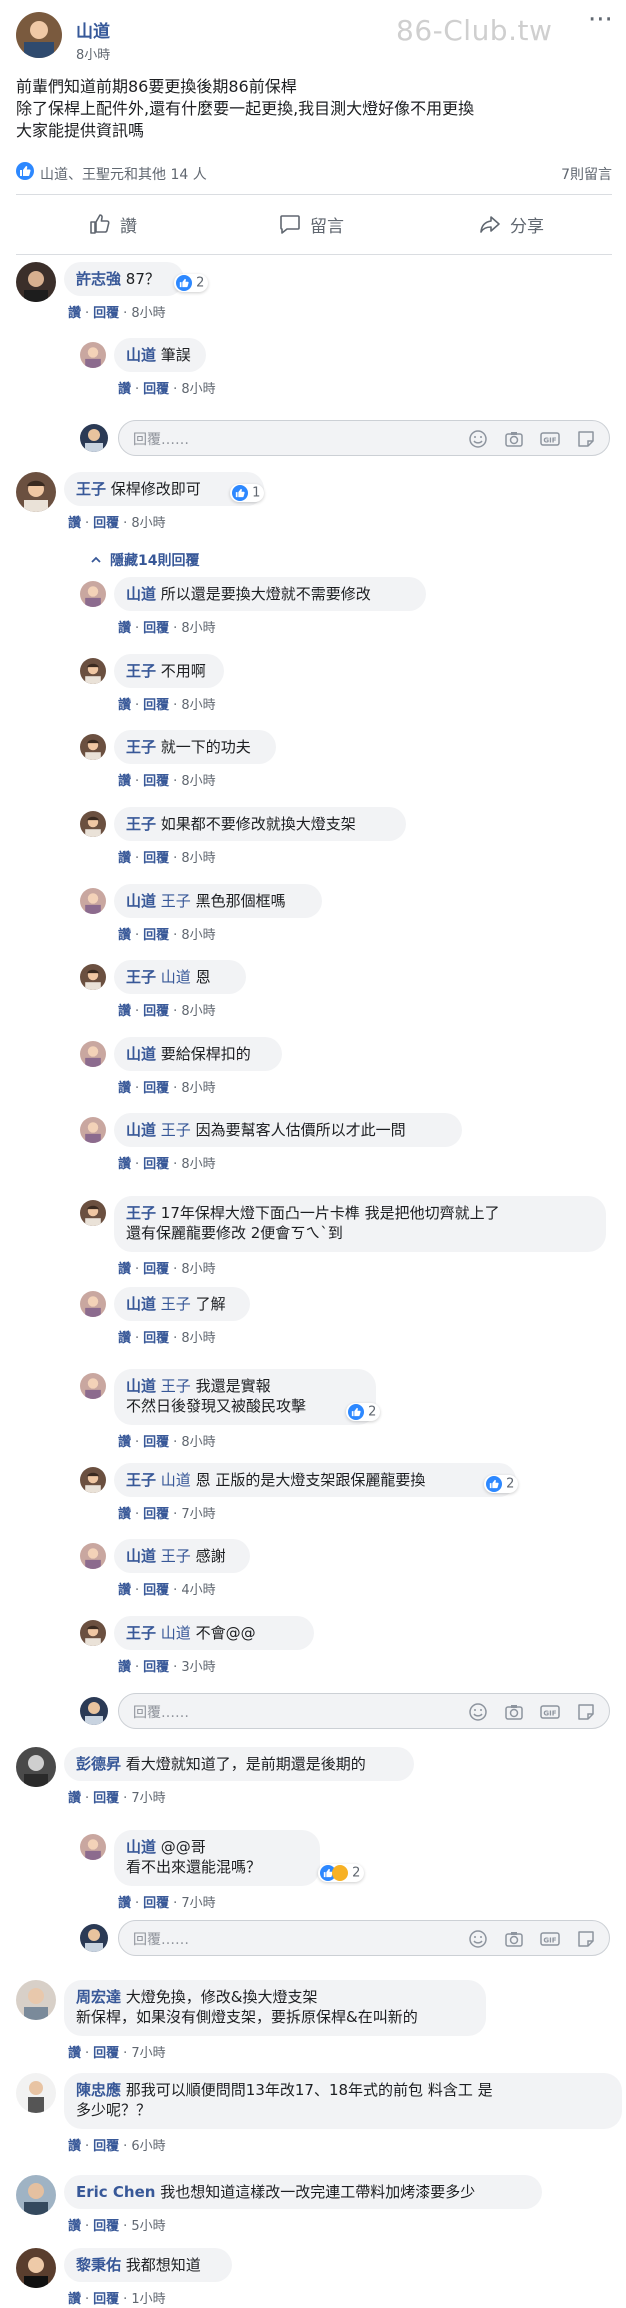  I want to click on comment-timestamp: 6小時, so click(148, 2146).